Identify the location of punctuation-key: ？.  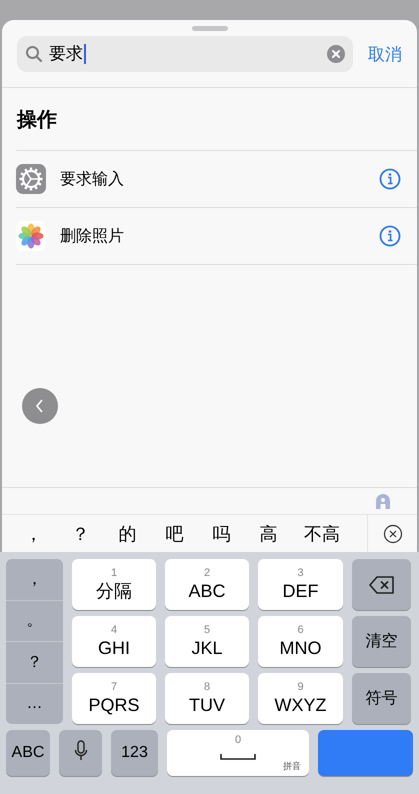
(34, 663).